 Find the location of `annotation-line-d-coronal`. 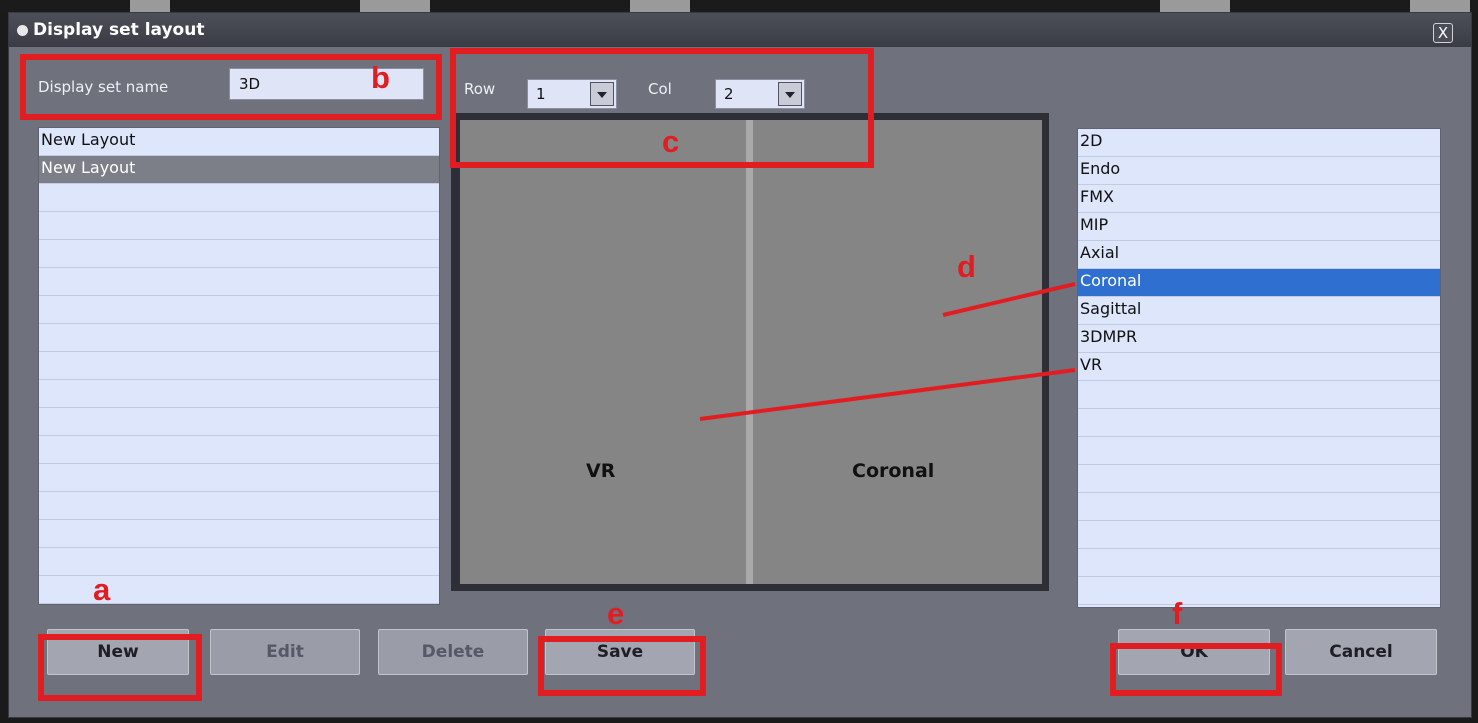

annotation-line-d-coronal is located at coordinates (1009, 299).